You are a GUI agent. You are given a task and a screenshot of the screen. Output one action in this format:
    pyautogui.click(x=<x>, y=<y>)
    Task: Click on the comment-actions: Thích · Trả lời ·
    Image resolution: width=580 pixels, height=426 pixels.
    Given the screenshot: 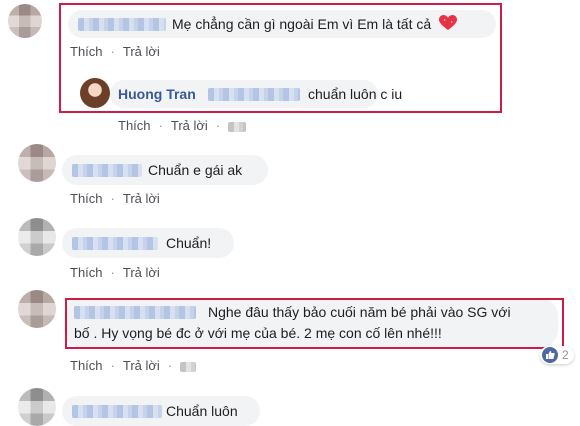 What is the action you would take?
    pyautogui.click(x=137, y=365)
    